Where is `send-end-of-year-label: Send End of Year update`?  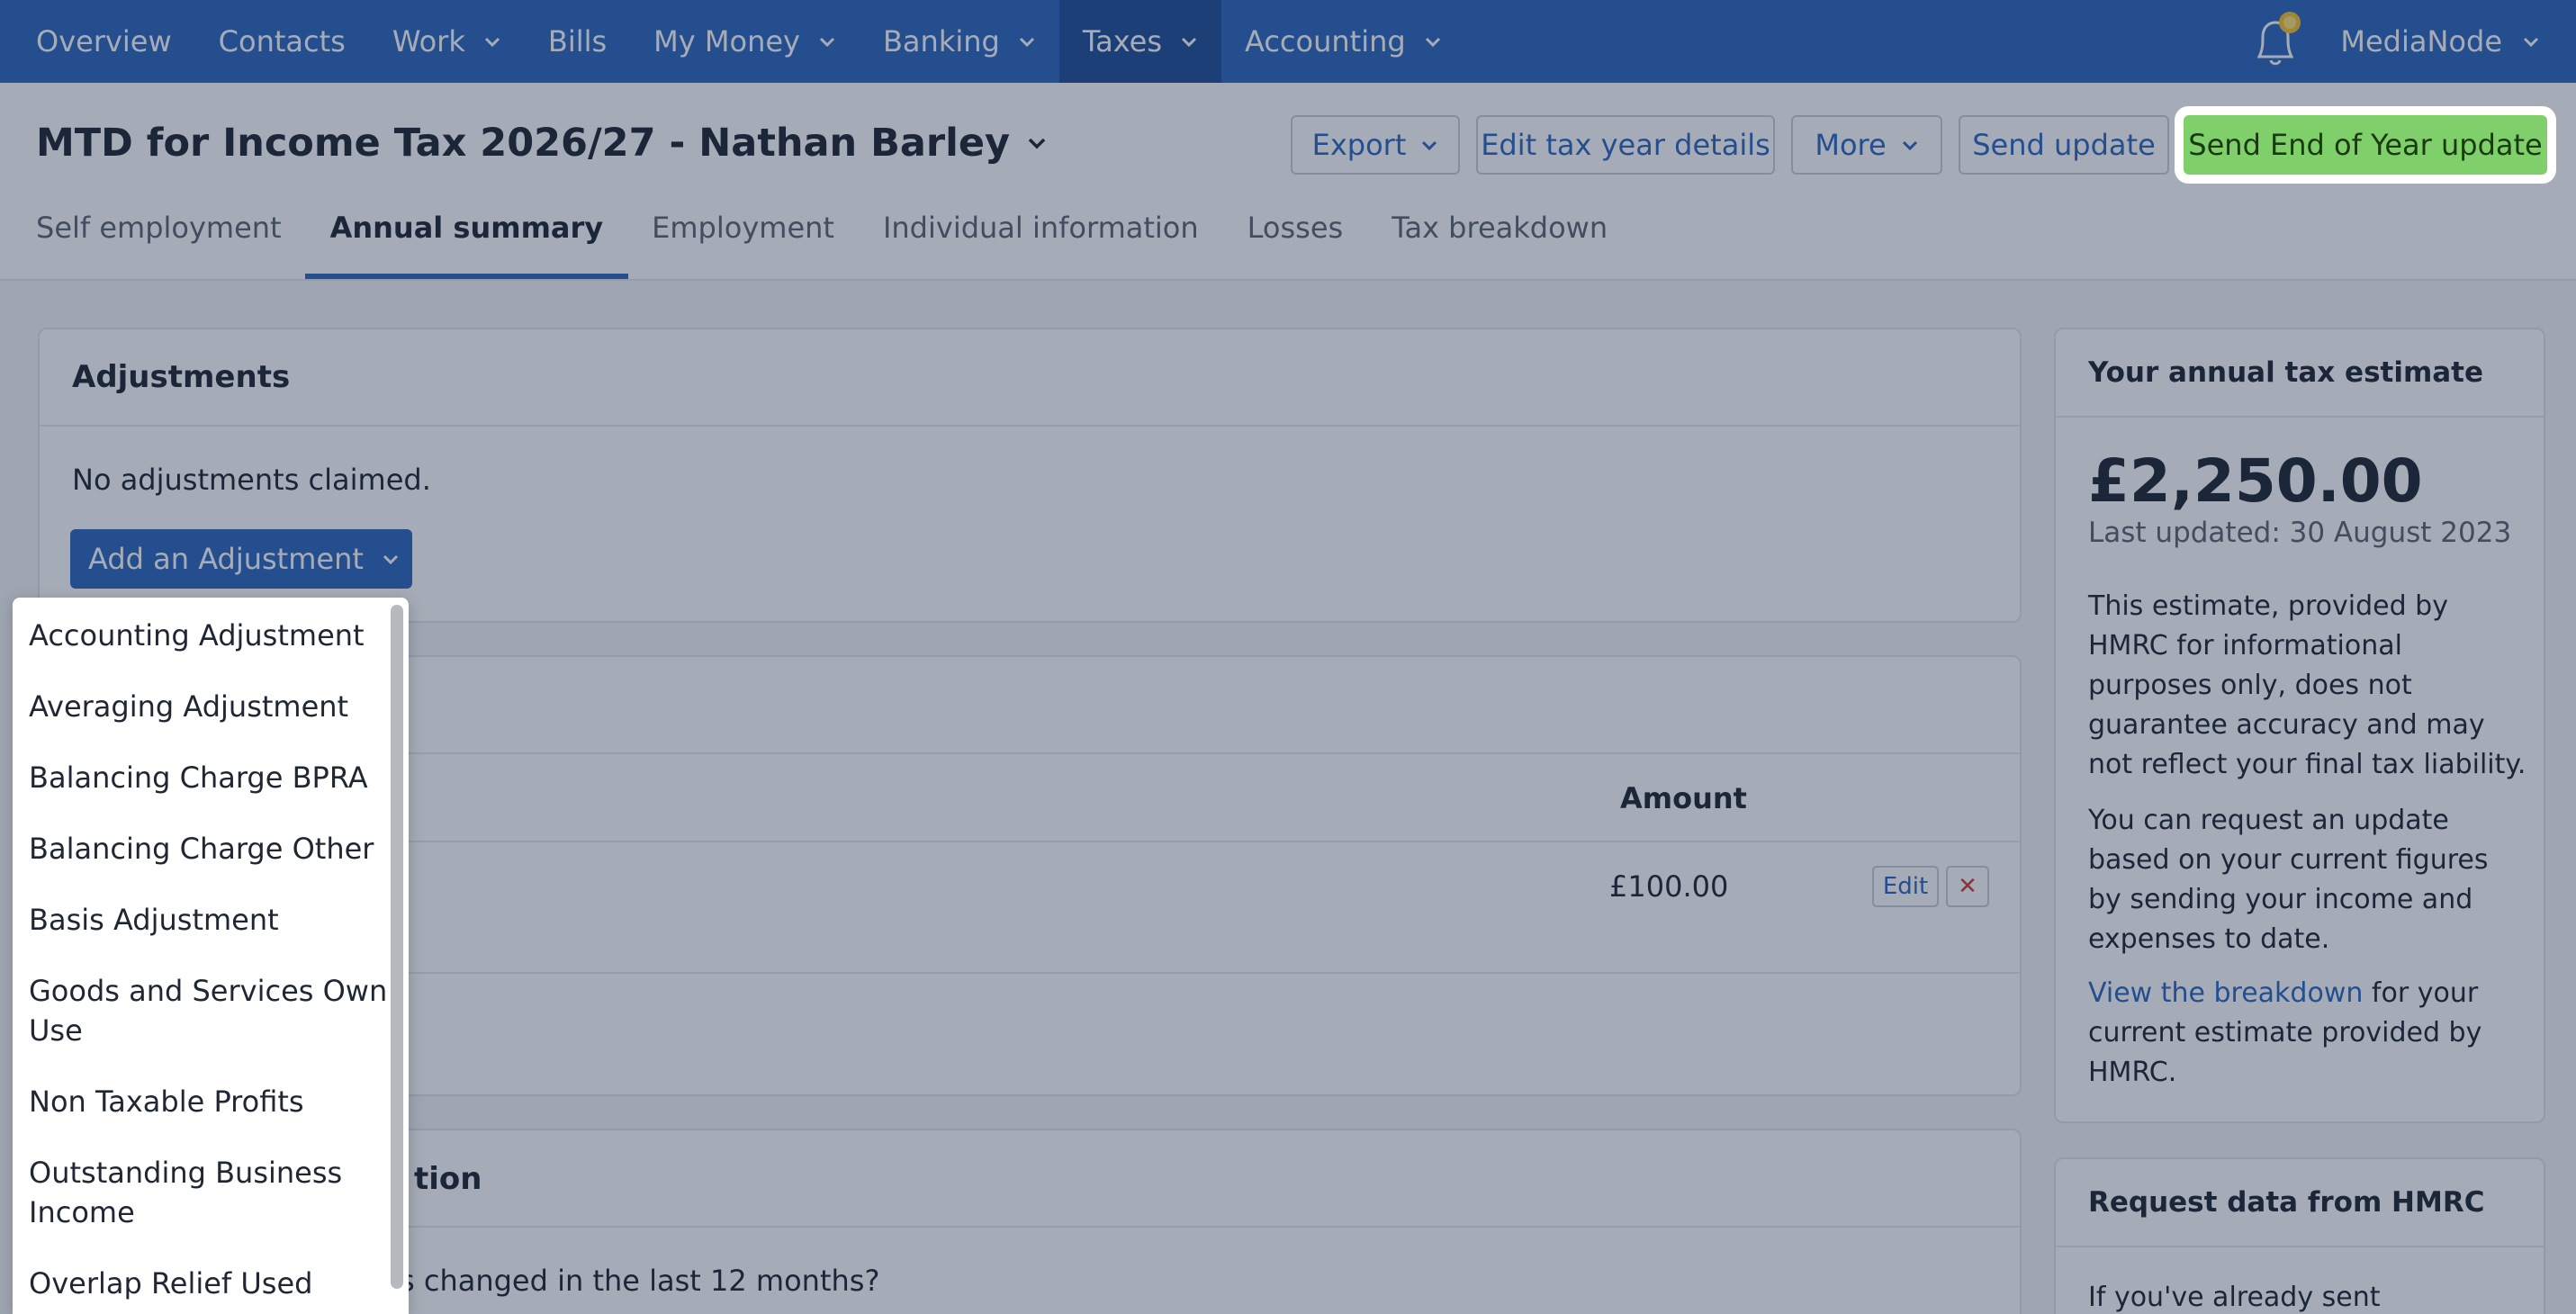 send-end-of-year-label: Send End of Year update is located at coordinates (2365, 145).